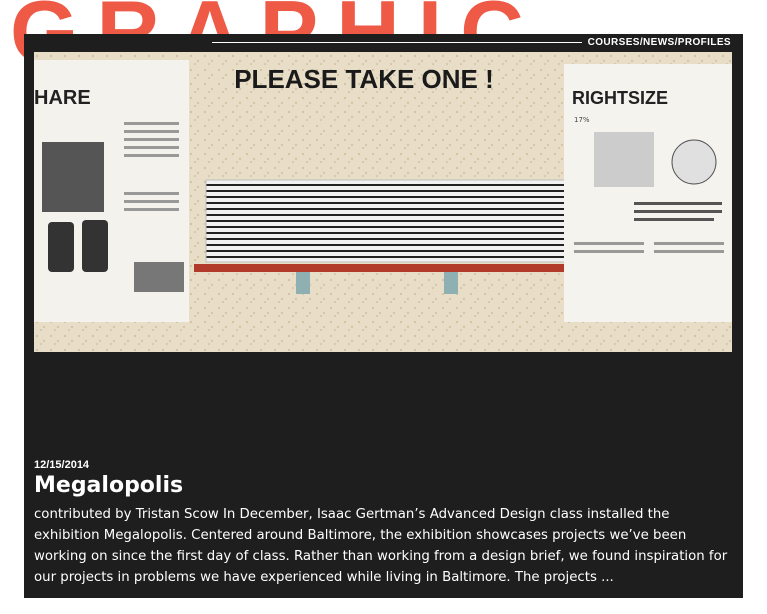 The width and height of the screenshot is (767, 614). What do you see at coordinates (659, 42) in the screenshot?
I see `nav-link: COURSES/NEWS/PROFILES` at bounding box center [659, 42].